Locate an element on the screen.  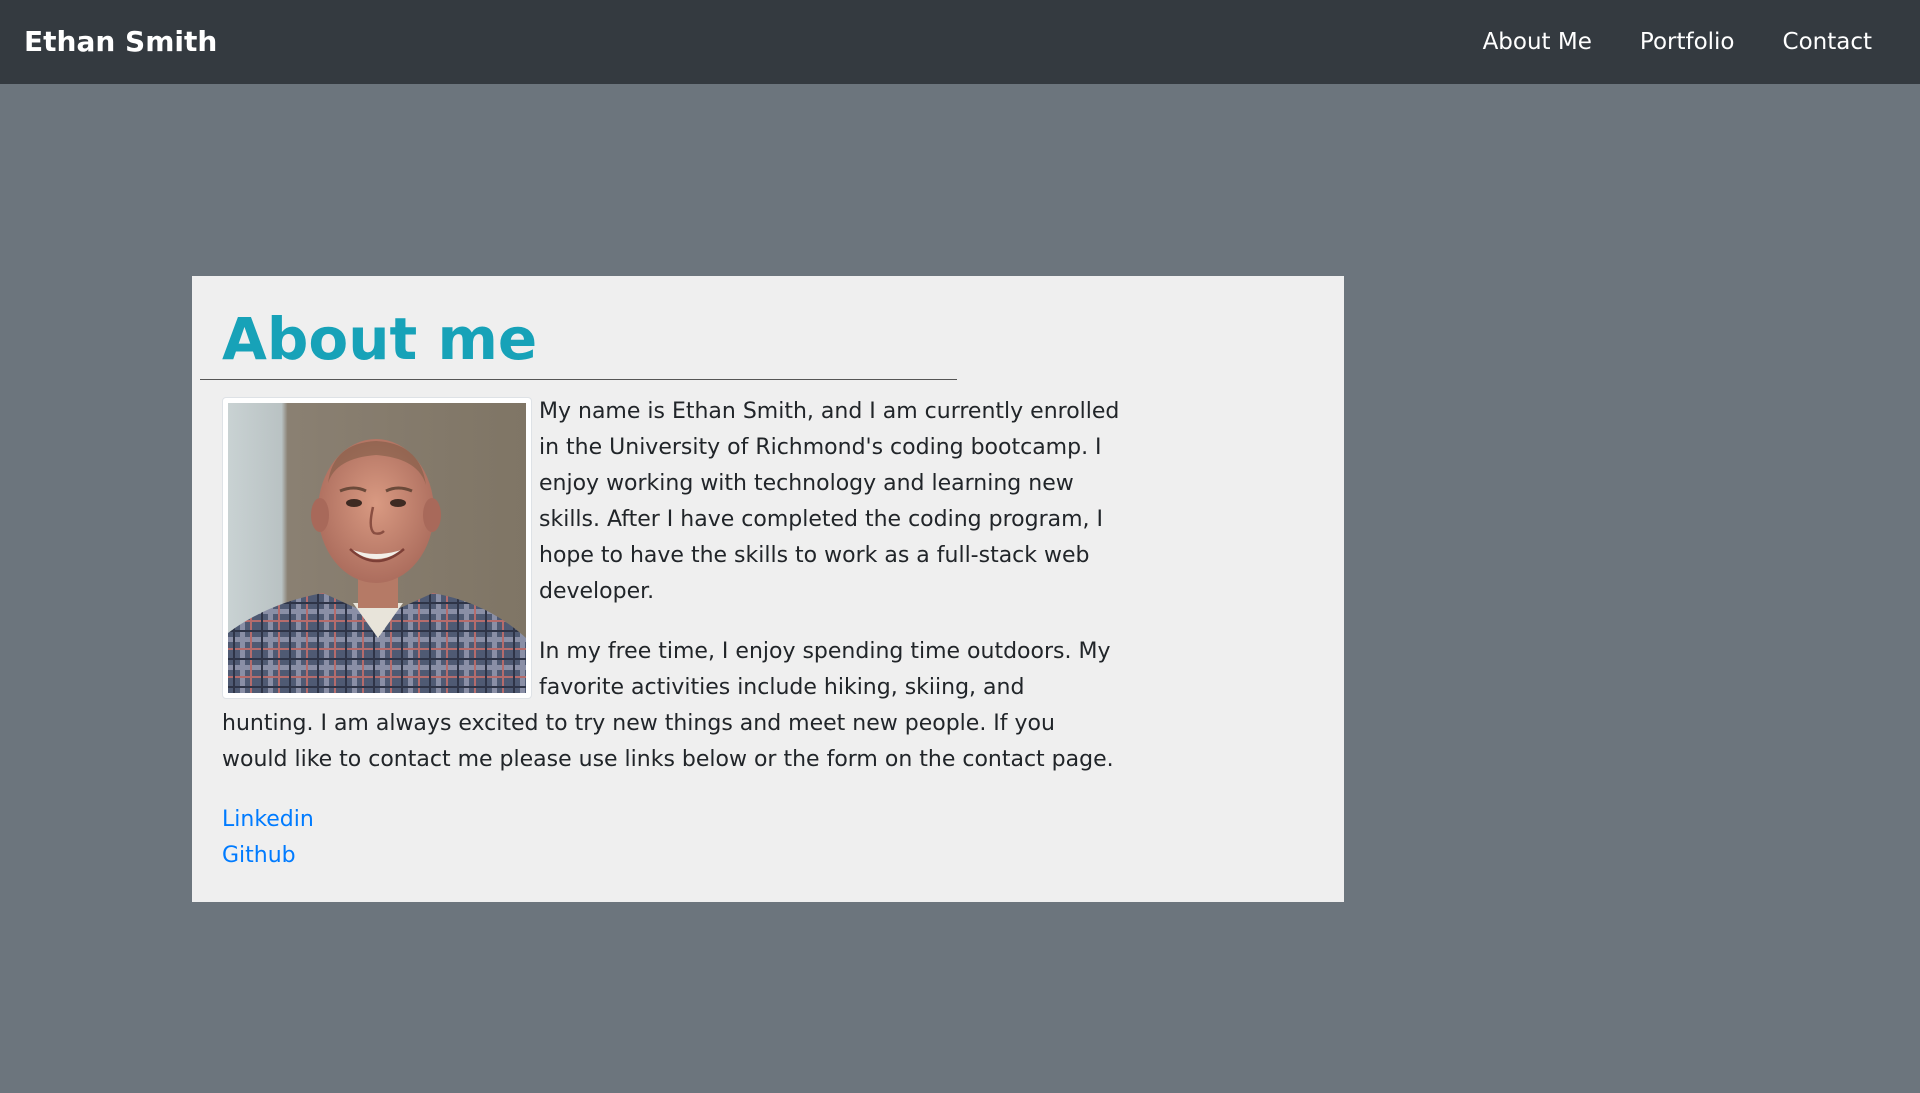
nav-link-about-me: About Me is located at coordinates (1537, 42).